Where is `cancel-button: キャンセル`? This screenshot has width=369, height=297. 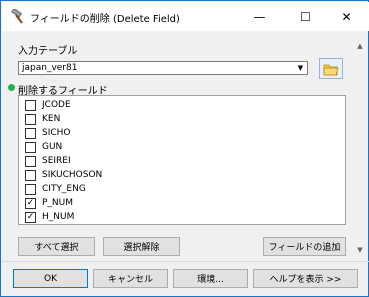 cancel-button: キャンセル is located at coordinates (130, 278).